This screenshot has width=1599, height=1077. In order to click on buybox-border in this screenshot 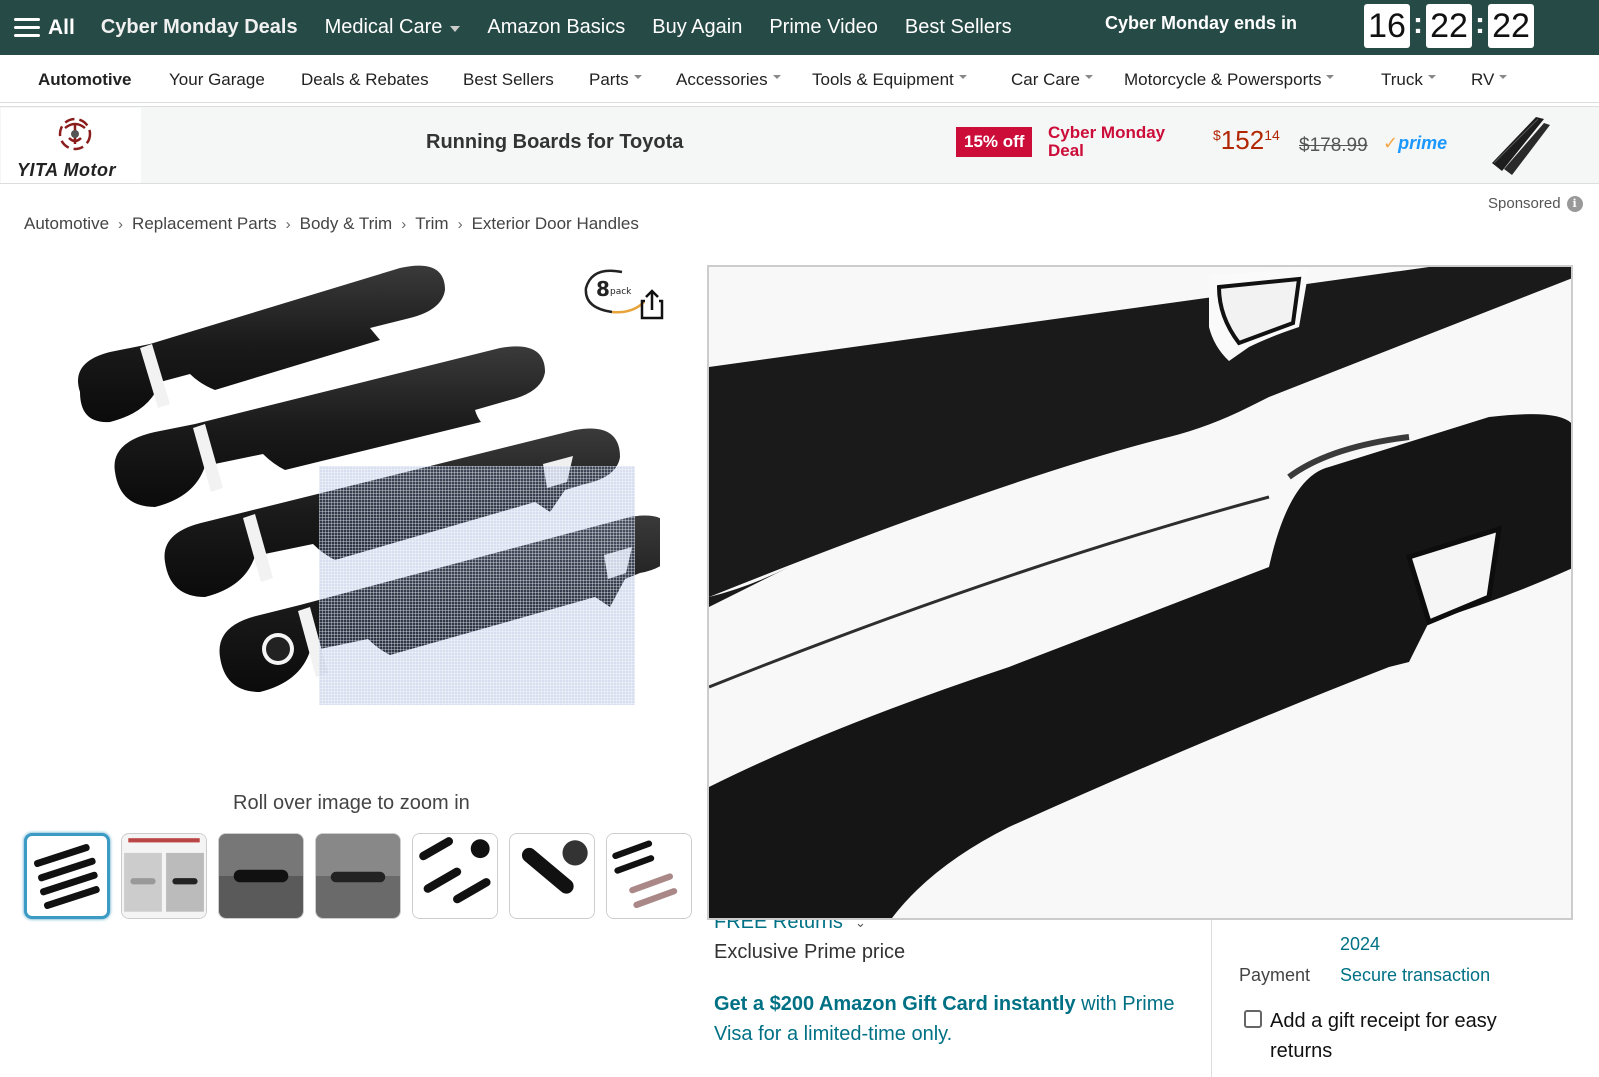, I will do `click(1211, 988)`.